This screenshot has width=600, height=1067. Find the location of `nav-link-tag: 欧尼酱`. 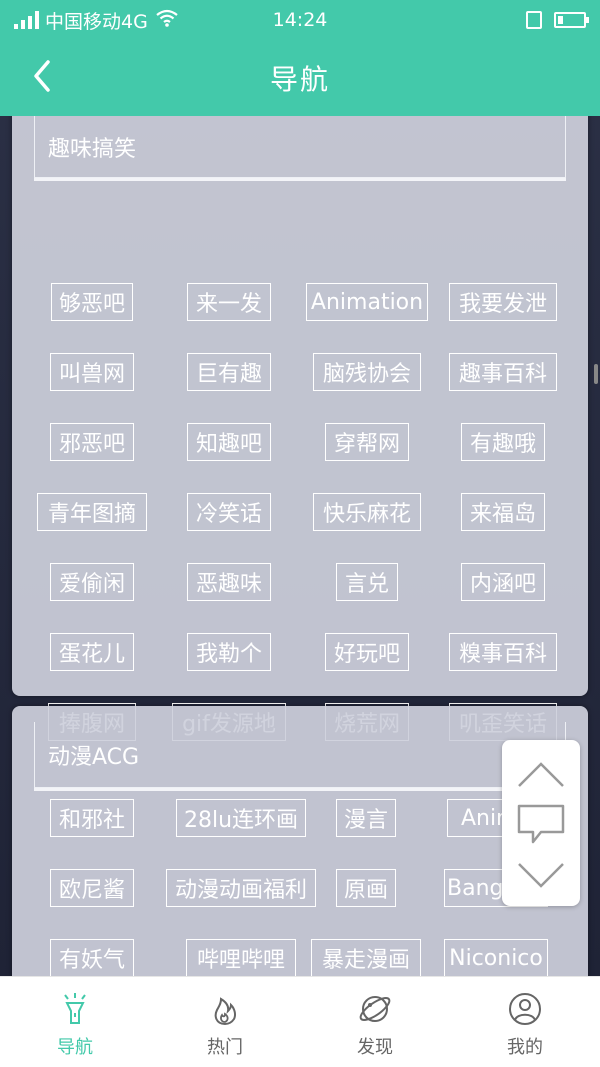

nav-link-tag: 欧尼酱 is located at coordinates (92, 888).